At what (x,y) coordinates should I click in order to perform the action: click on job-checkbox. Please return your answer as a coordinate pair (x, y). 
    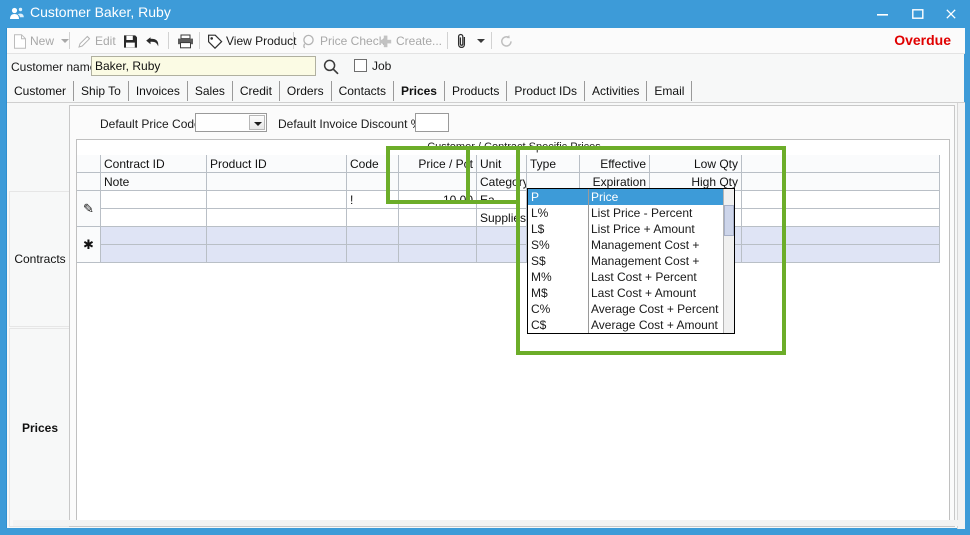
    Looking at the image, I should click on (360, 65).